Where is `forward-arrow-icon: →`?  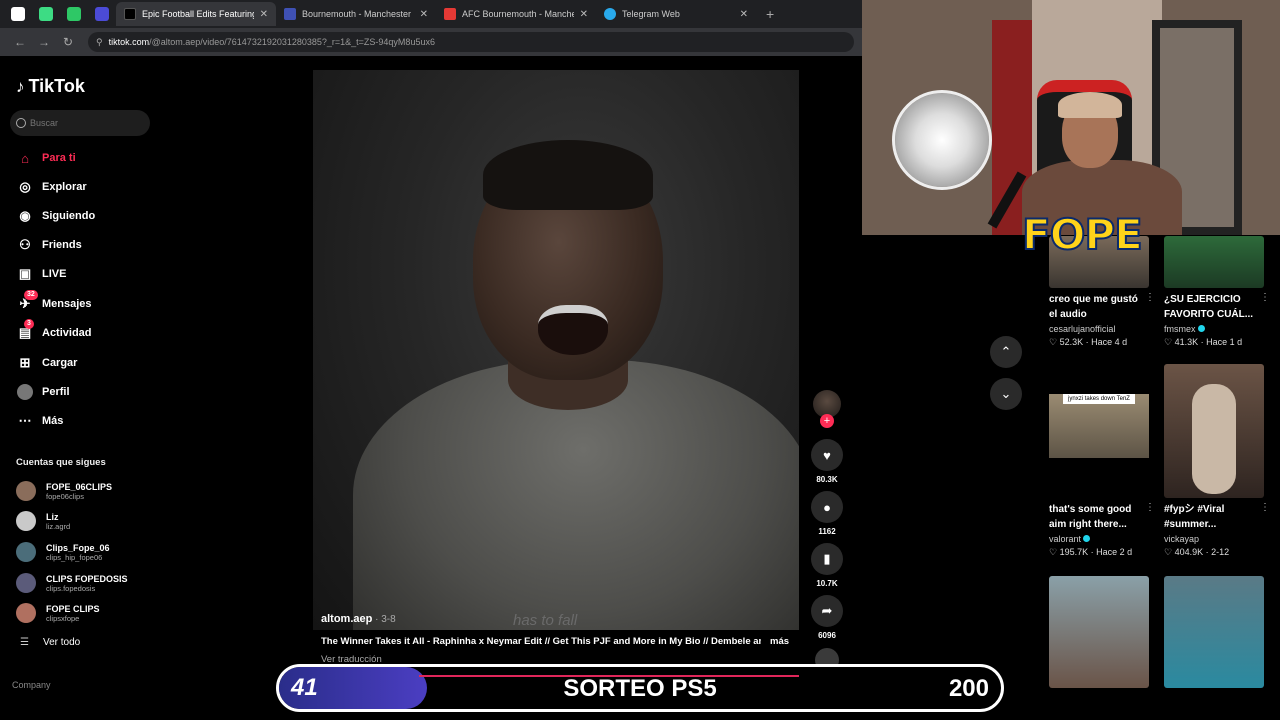
forward-arrow-icon: → is located at coordinates (44, 42).